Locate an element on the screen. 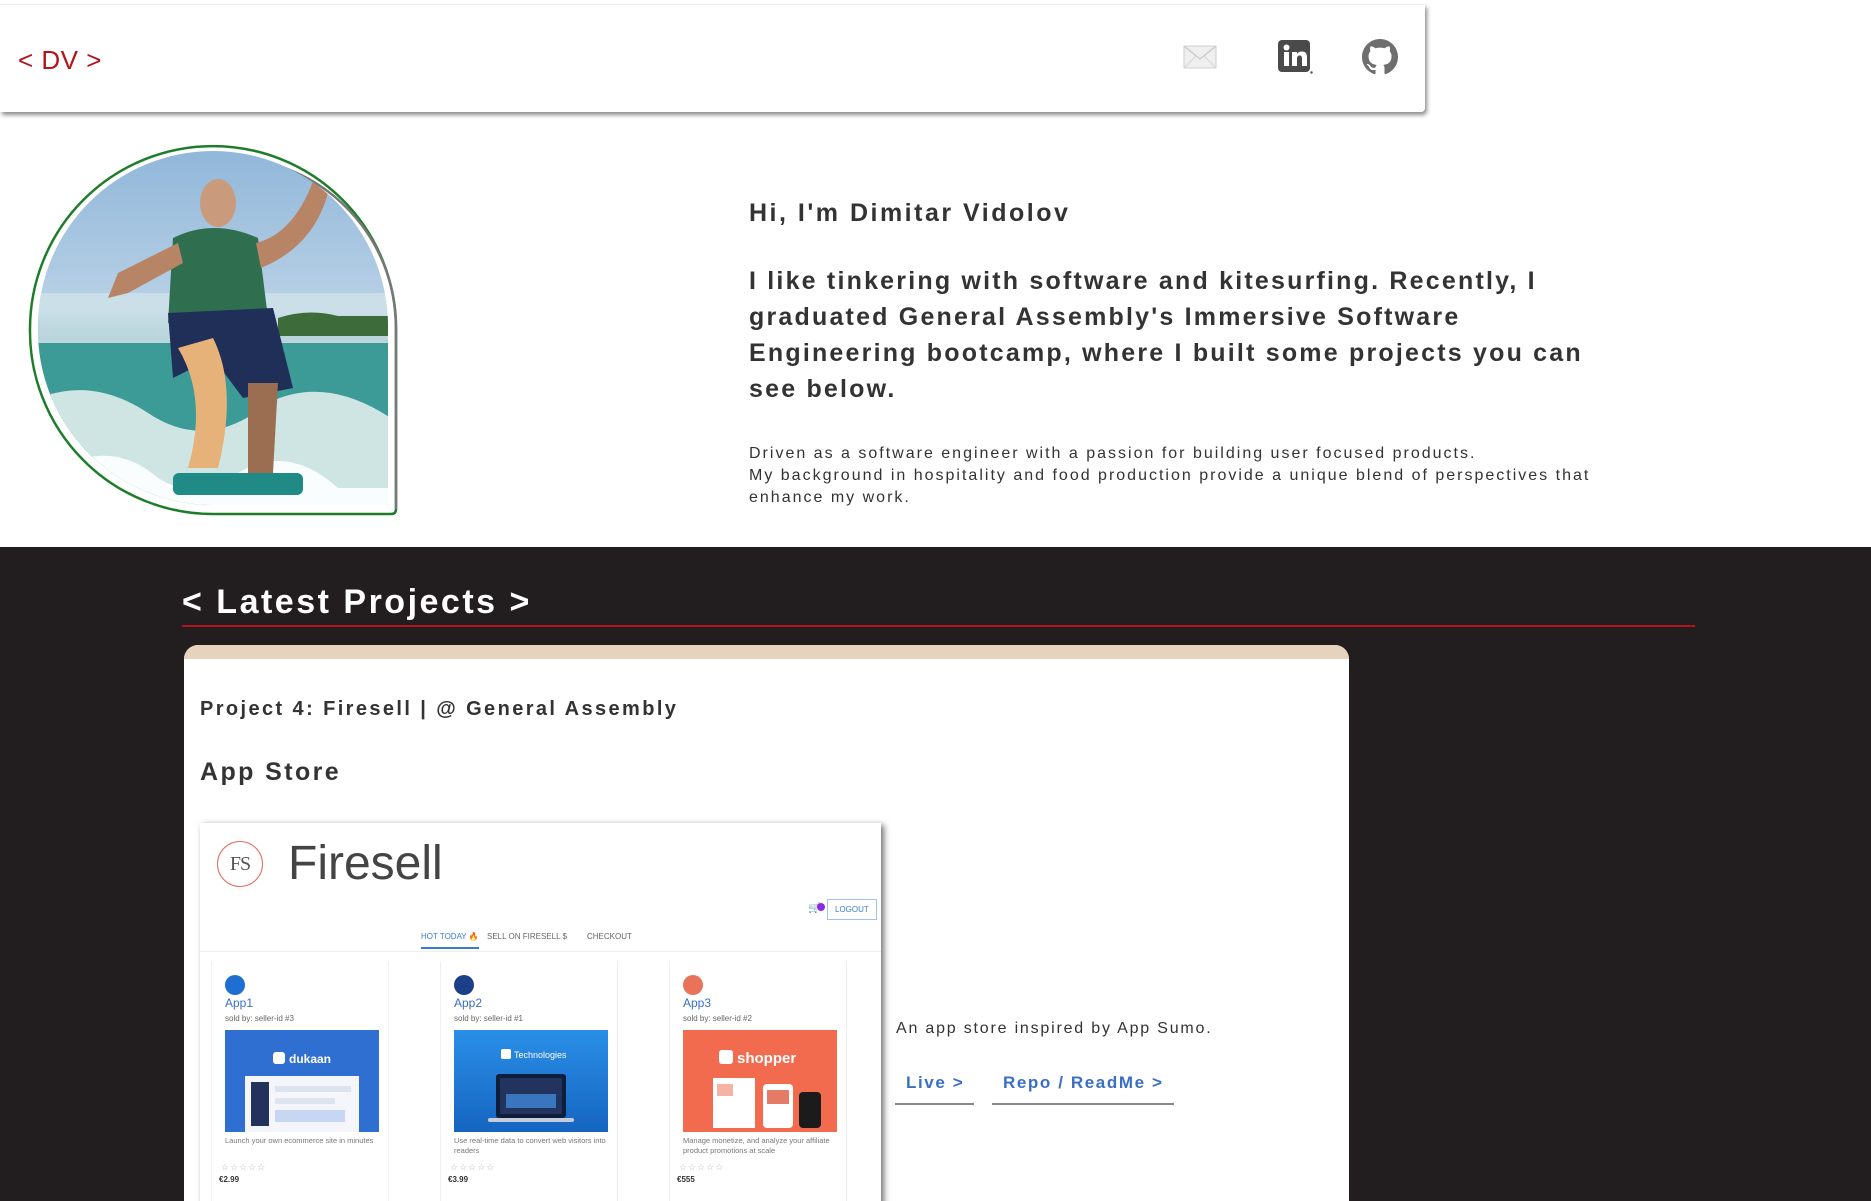  live-link: Live > is located at coordinates (935, 1085).